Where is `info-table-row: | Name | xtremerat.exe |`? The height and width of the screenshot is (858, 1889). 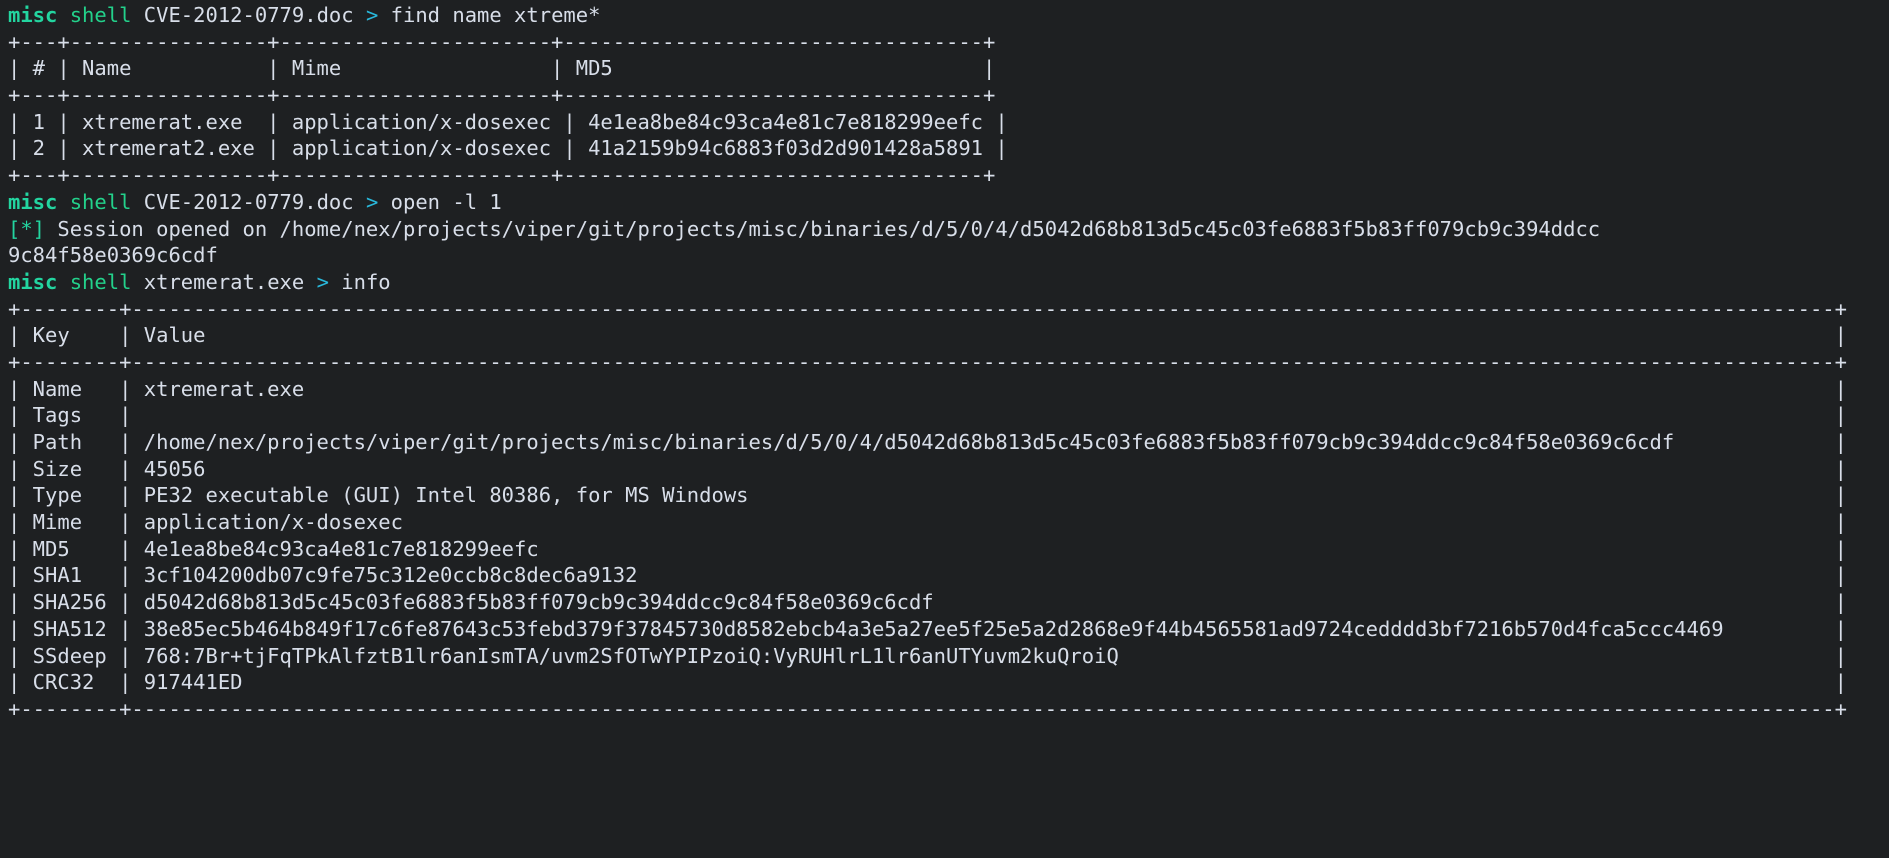 info-table-row: | Name | xtremerat.exe | is located at coordinates (927, 388).